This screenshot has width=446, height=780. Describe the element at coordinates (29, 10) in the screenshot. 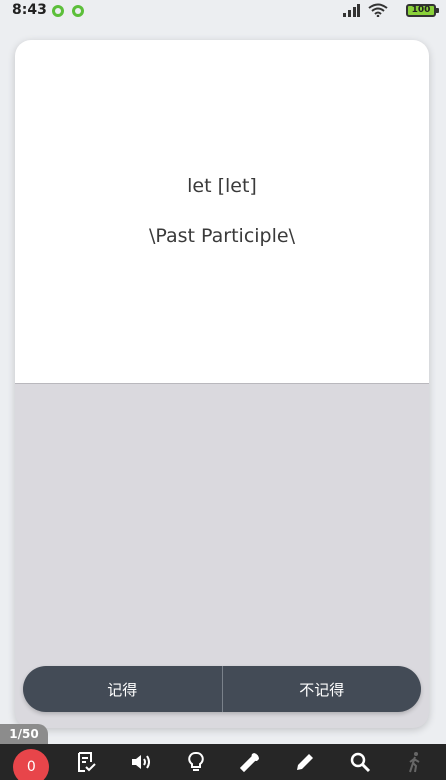

I see `status-time: 8:43` at that location.